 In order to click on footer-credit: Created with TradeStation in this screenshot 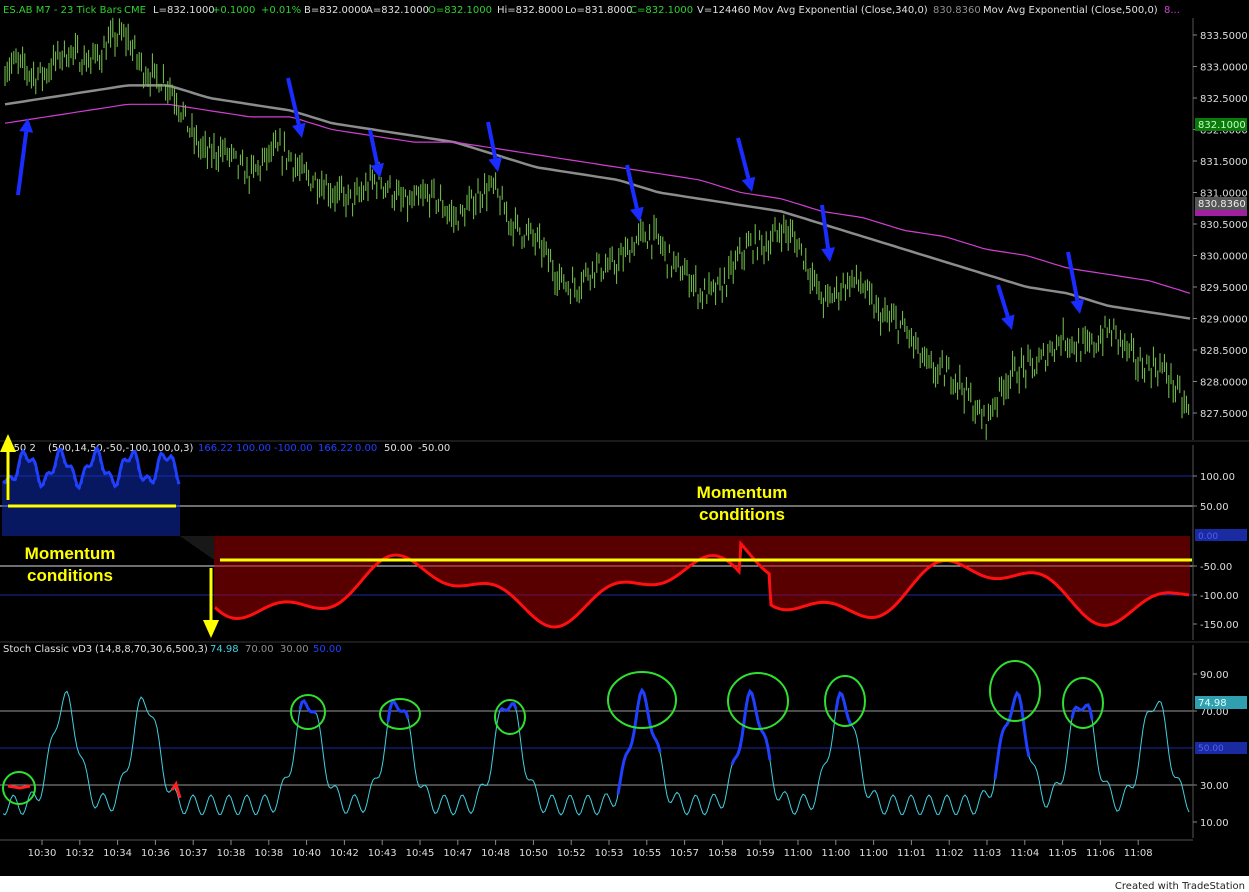, I will do `click(1180, 886)`.